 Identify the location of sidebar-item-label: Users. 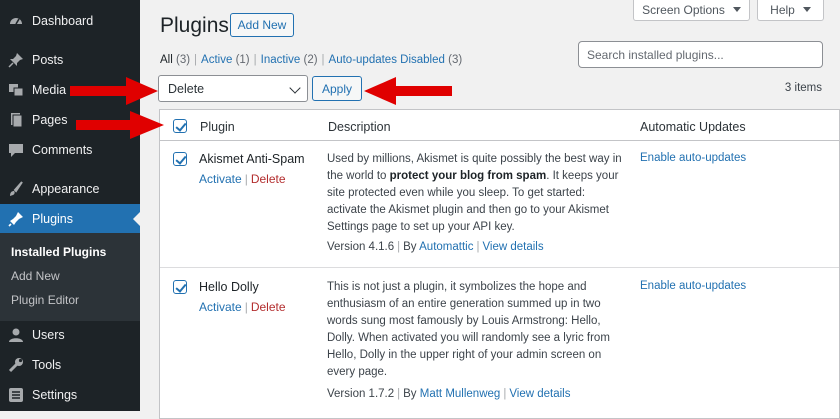
(48, 335).